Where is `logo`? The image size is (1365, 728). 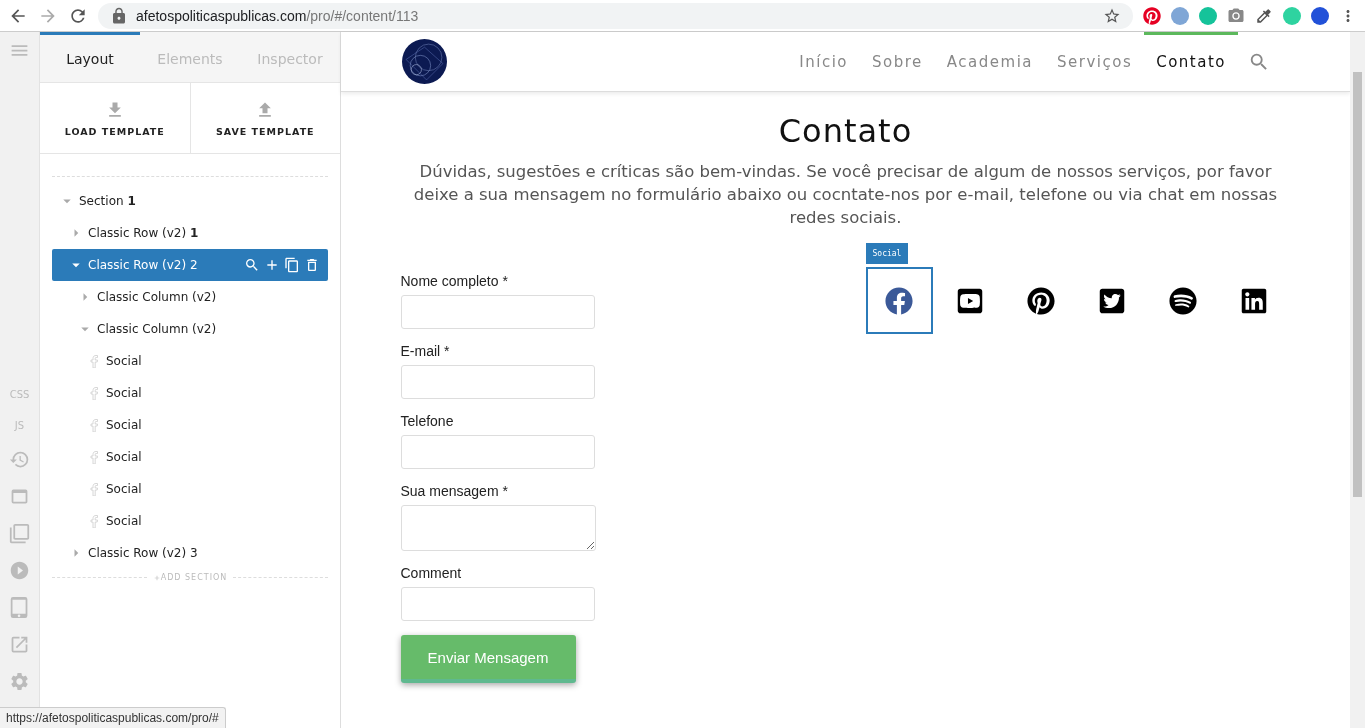
logo is located at coordinates (424, 61).